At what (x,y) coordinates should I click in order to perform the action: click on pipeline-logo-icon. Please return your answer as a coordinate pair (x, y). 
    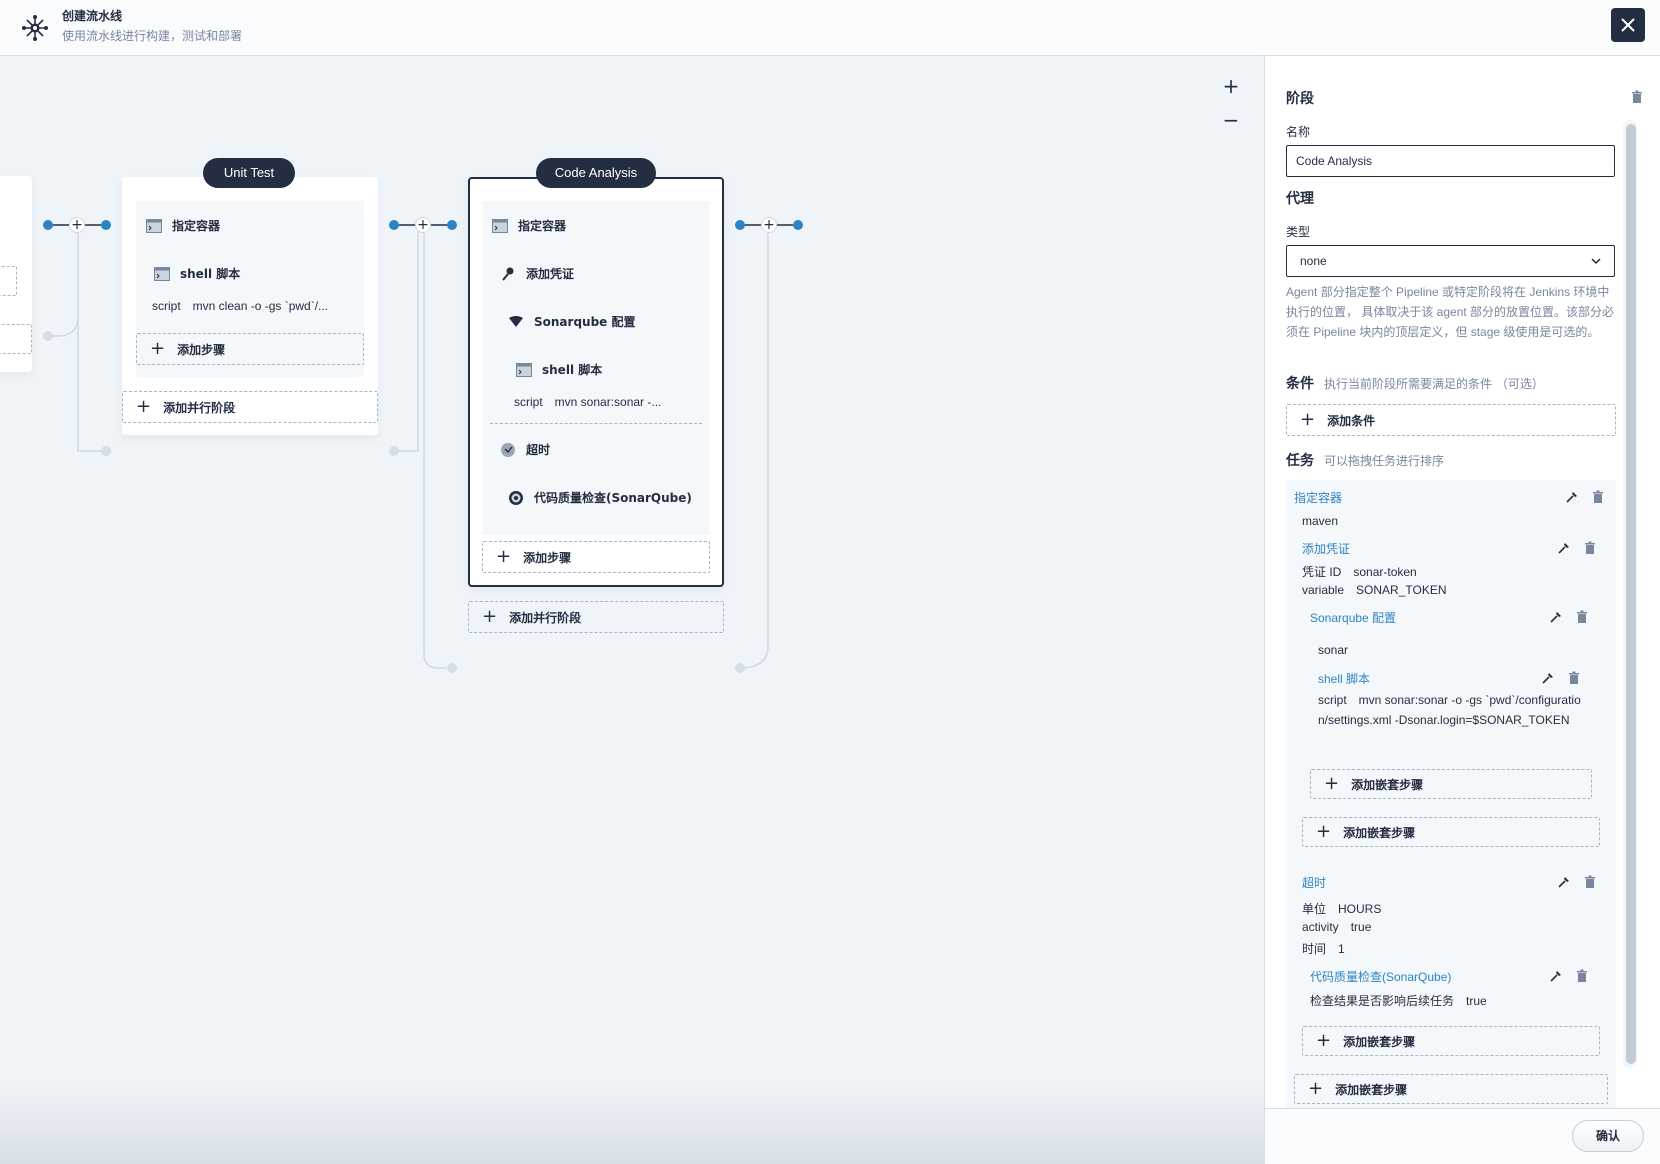
    Looking at the image, I should click on (35, 28).